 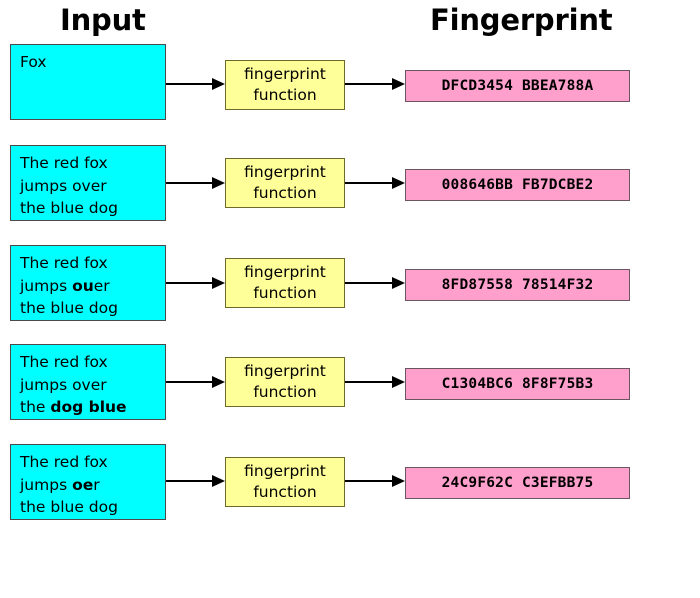 I want to click on input-line: the dog blue, so click(x=92, y=407).